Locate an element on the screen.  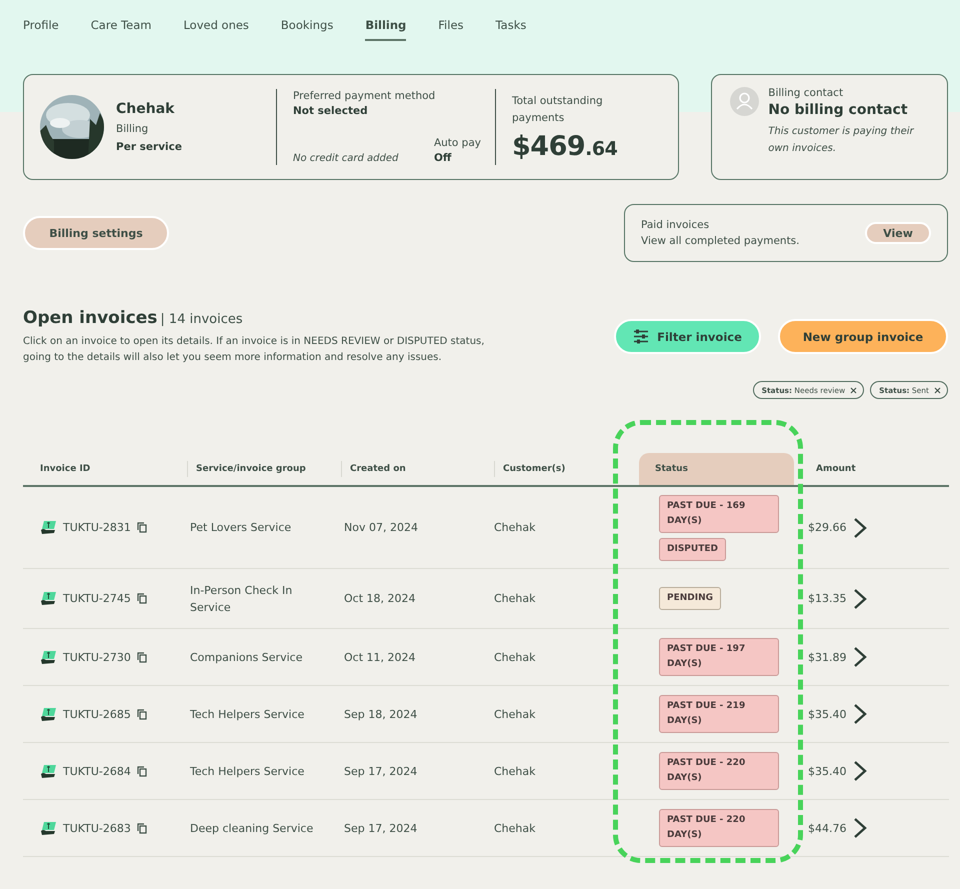
amount: $13.35 is located at coordinates (827, 599).